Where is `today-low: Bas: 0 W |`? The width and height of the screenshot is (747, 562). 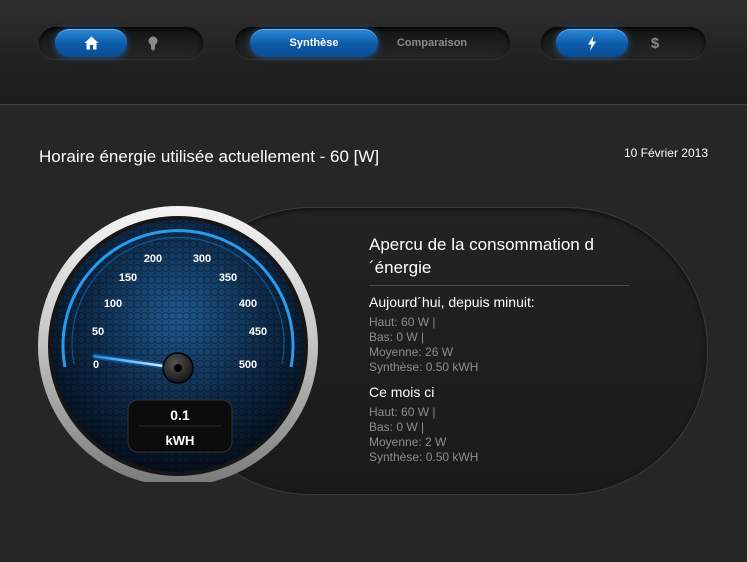
today-low: Bas: 0 W | is located at coordinates (397, 337).